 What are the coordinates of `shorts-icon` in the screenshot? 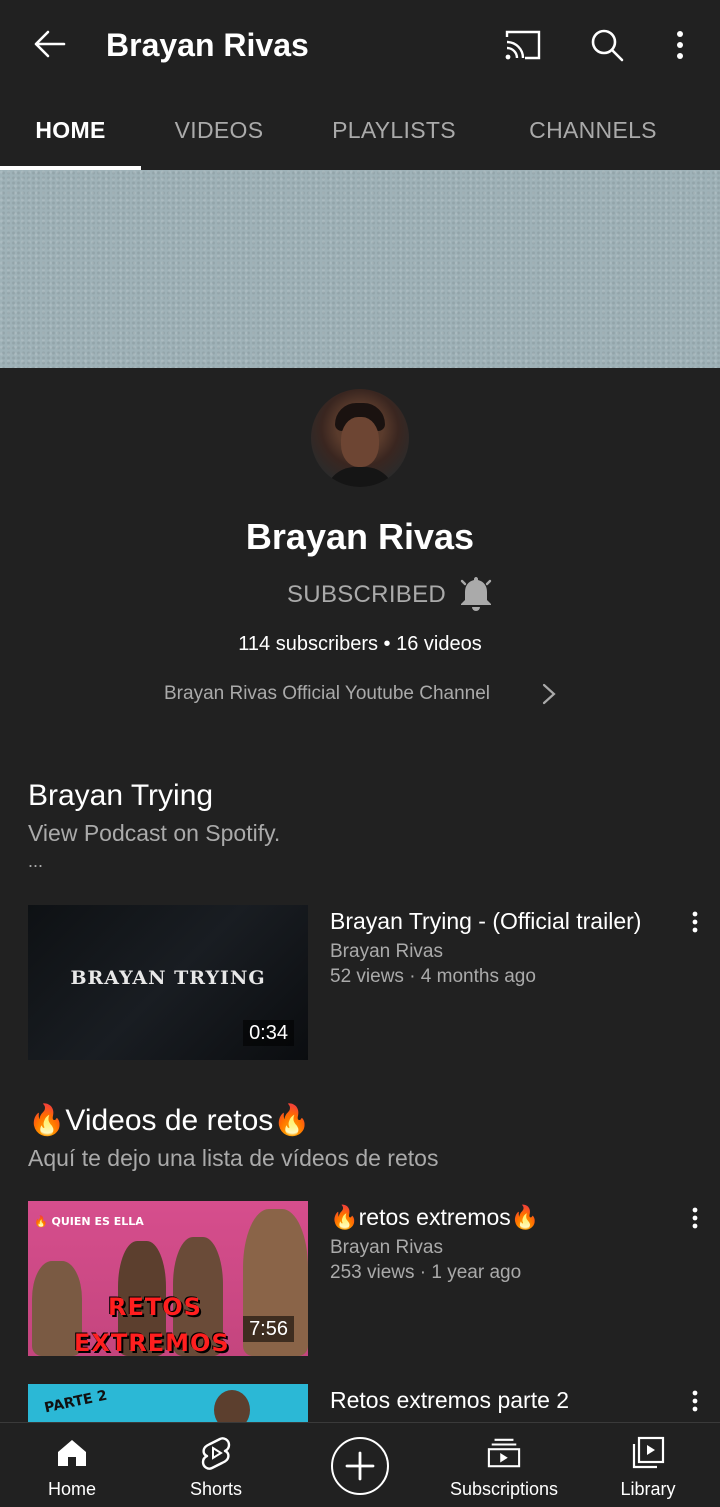 It's located at (216, 1453).